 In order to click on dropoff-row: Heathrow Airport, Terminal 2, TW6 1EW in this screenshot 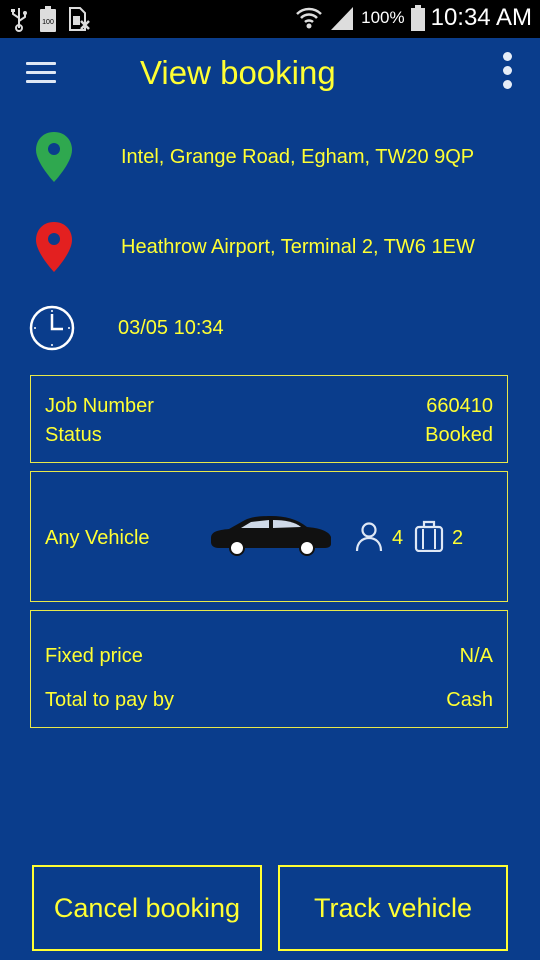, I will do `click(270, 247)`.